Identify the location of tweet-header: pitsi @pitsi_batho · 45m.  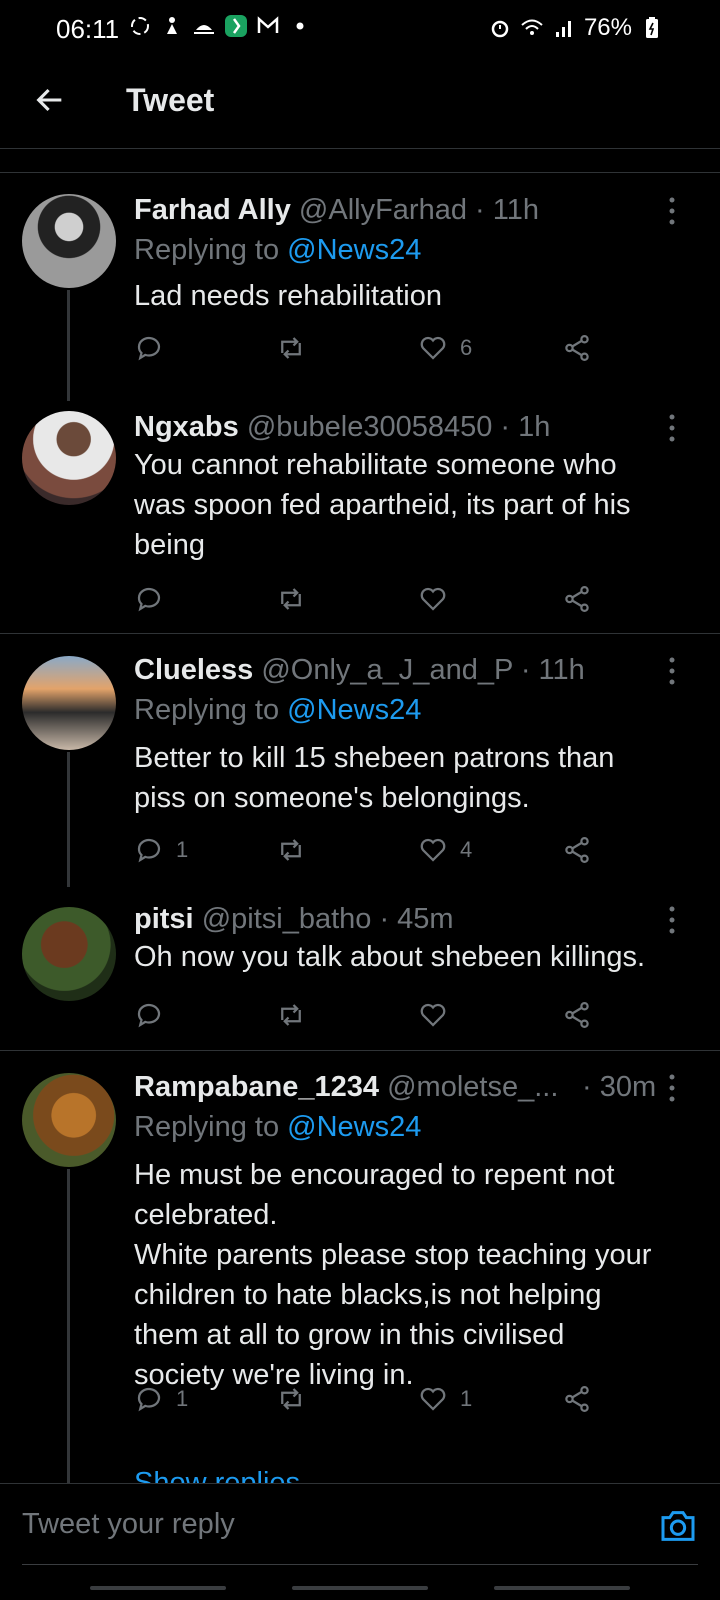
(294, 919).